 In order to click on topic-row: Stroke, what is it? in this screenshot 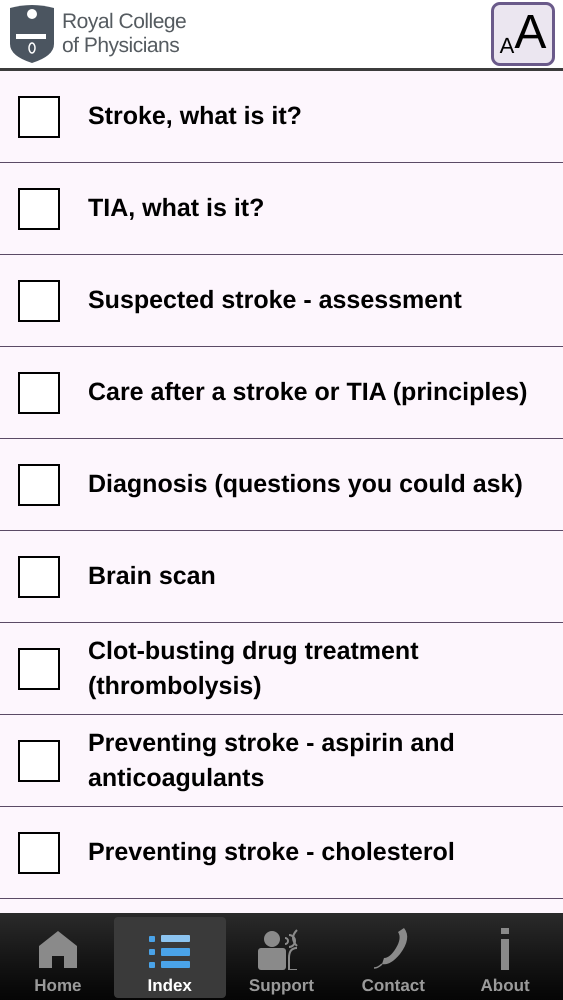, I will do `click(281, 117)`.